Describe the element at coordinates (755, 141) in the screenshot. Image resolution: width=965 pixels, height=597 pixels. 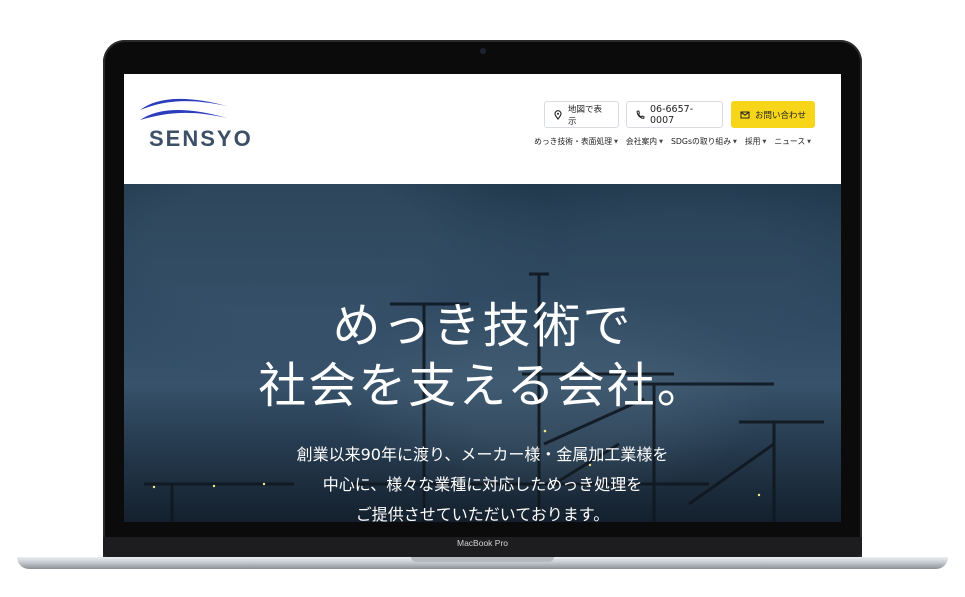
I see `nav-item-recruit: 採用 ▼` at that location.